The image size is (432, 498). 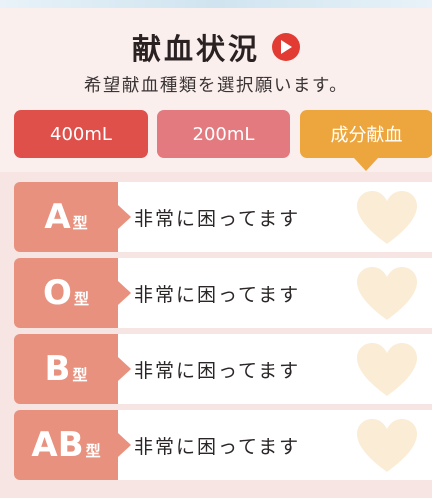 What do you see at coordinates (366, 135) in the screenshot?
I see `tab-label: 成分献血` at bounding box center [366, 135].